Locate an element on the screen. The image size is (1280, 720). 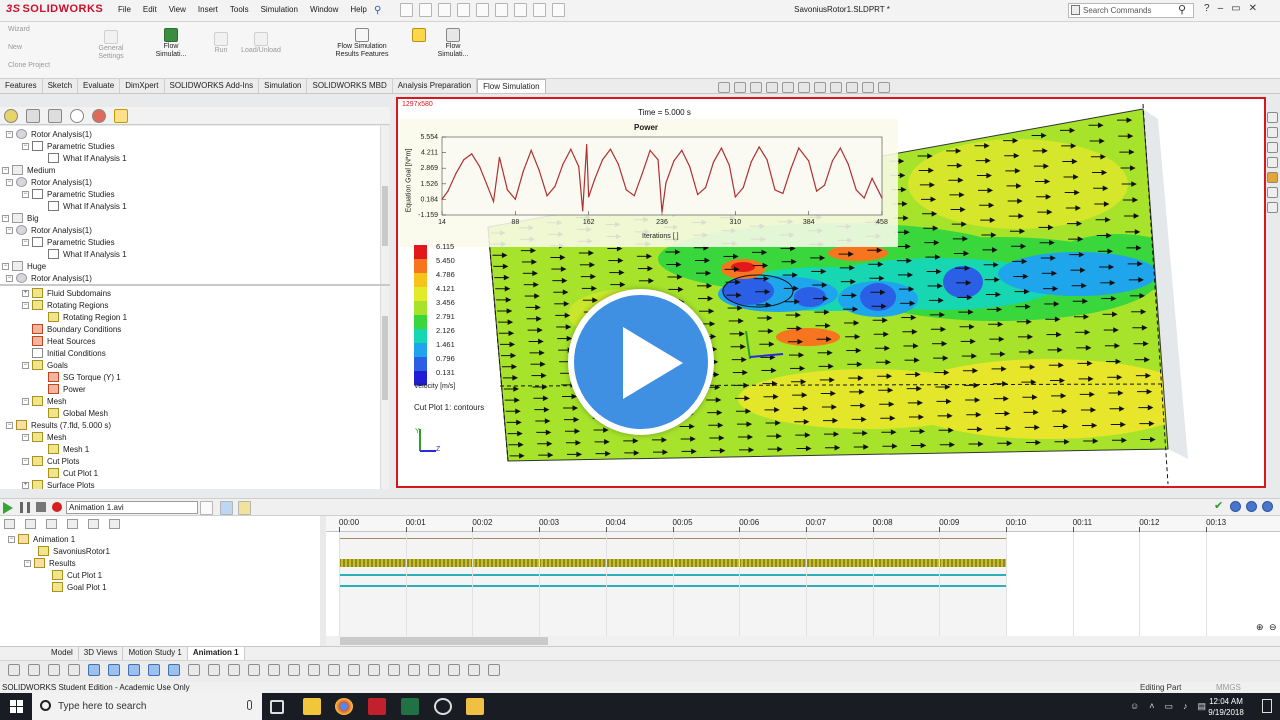
tree-row: + Surface Plots is located at coordinates (58, 484).